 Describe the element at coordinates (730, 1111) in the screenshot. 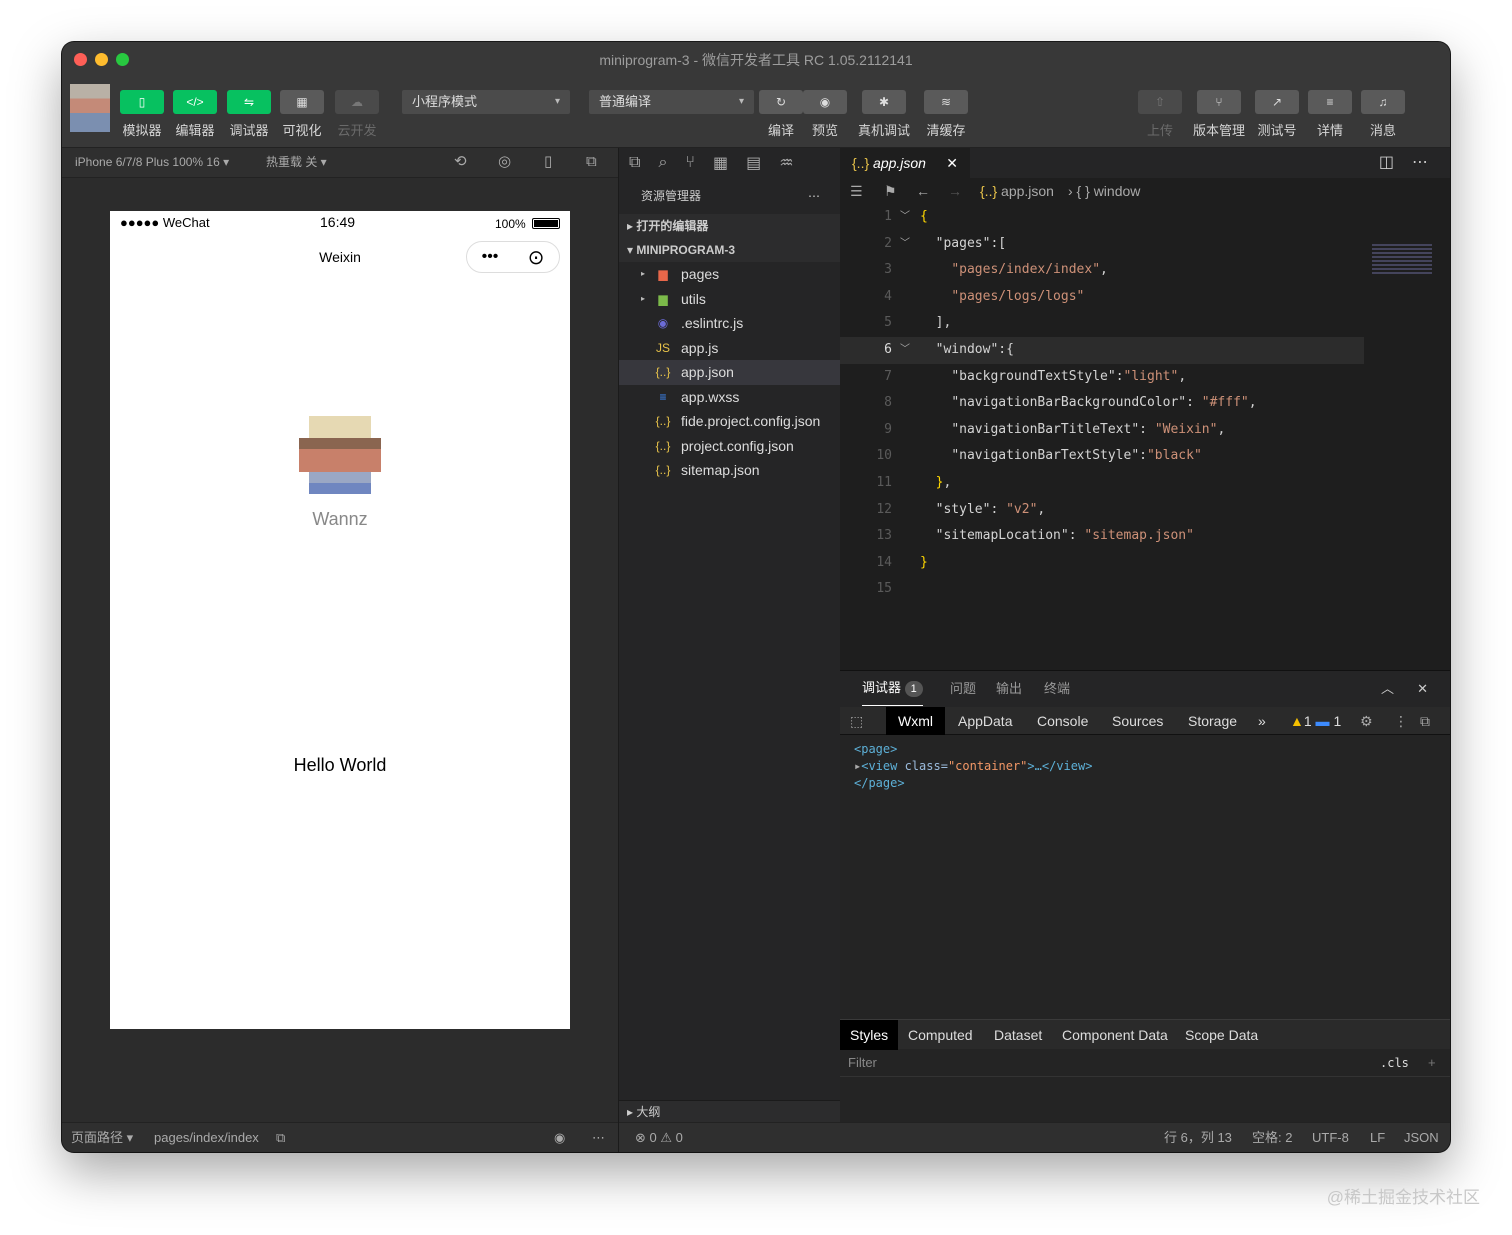

I see `outline-section: ▸ 大纲` at that location.